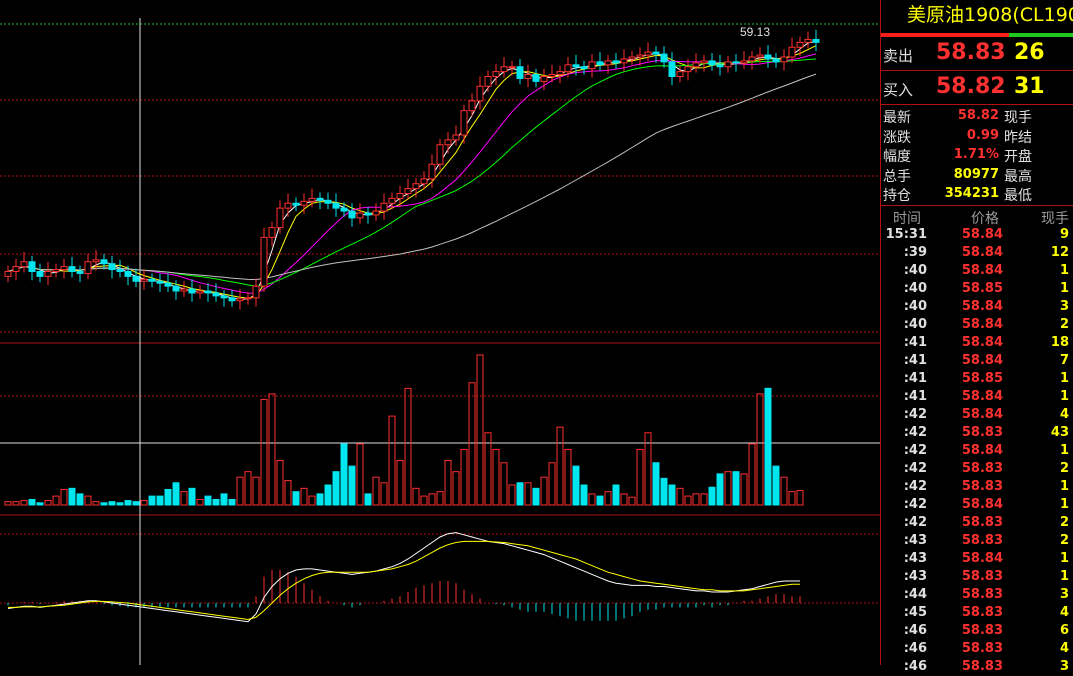 This screenshot has height=676, width=1073. I want to click on tick-volume: 12, so click(1059, 252).